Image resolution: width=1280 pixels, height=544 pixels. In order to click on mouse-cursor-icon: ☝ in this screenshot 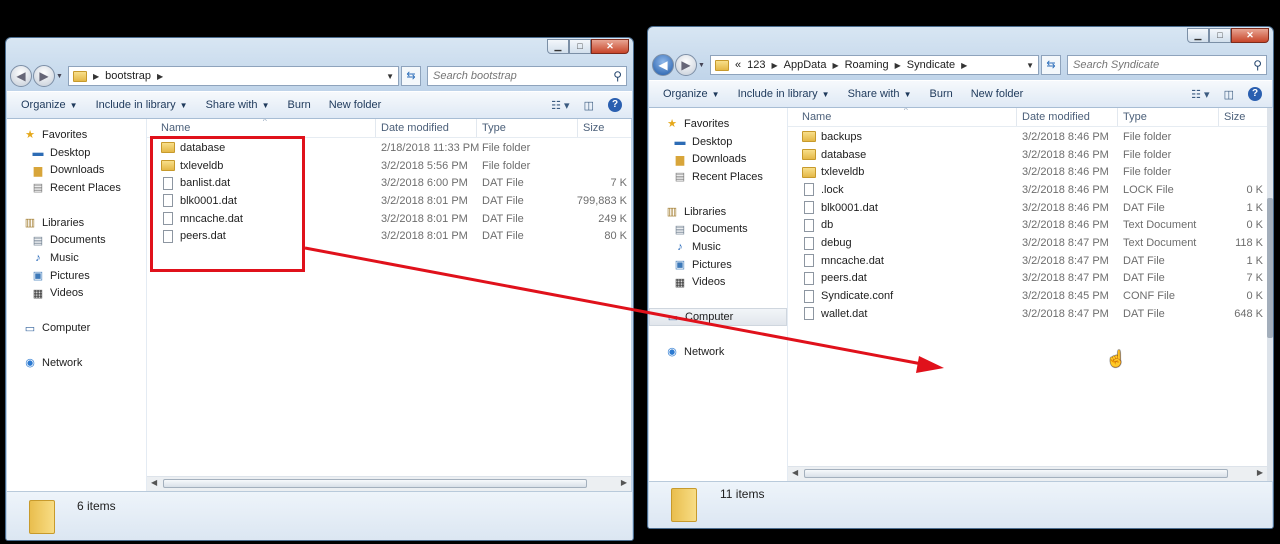, I will do `click(1116, 359)`.